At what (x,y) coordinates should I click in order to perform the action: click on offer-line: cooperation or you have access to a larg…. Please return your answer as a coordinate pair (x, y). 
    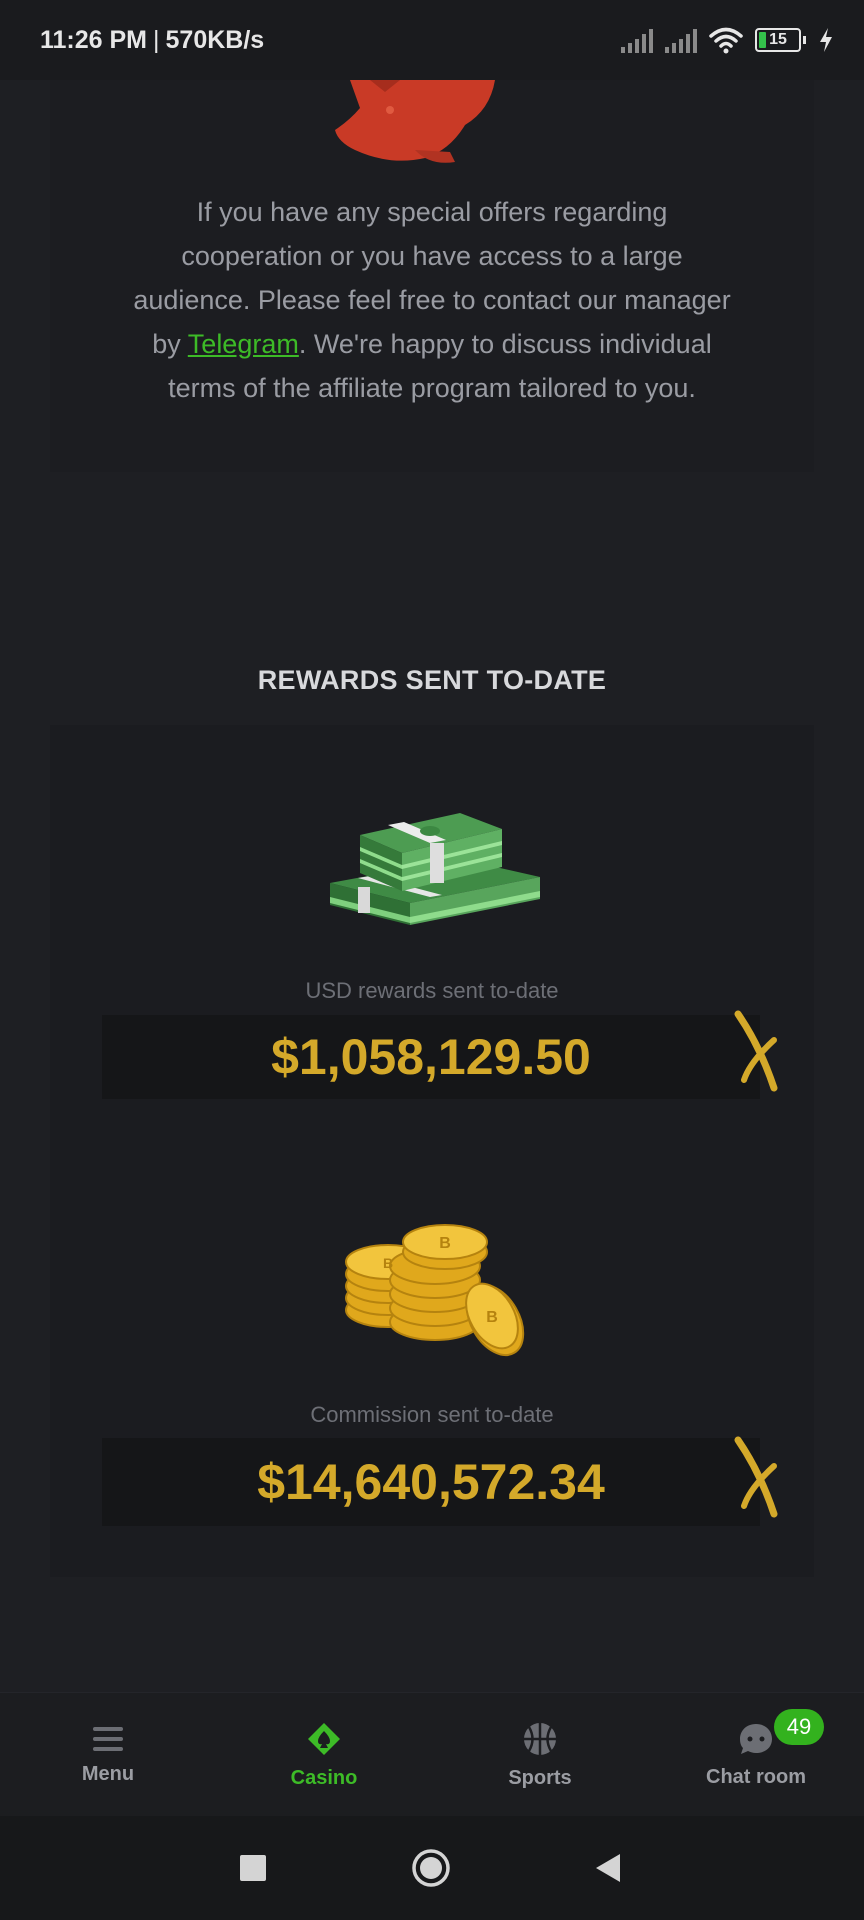
    Looking at the image, I should click on (432, 256).